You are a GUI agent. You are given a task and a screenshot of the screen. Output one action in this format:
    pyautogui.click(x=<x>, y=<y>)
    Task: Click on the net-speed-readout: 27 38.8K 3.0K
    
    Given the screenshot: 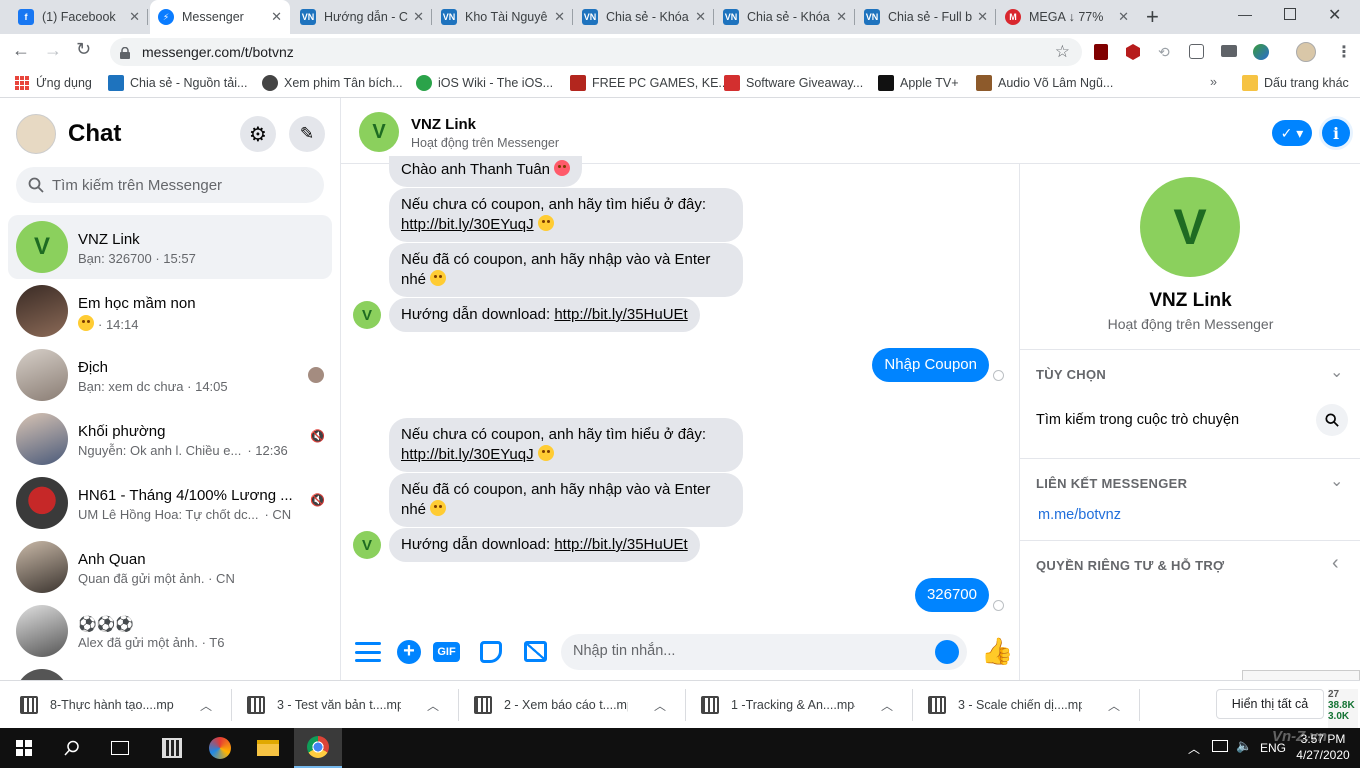 What is the action you would take?
    pyautogui.click(x=1343, y=709)
    